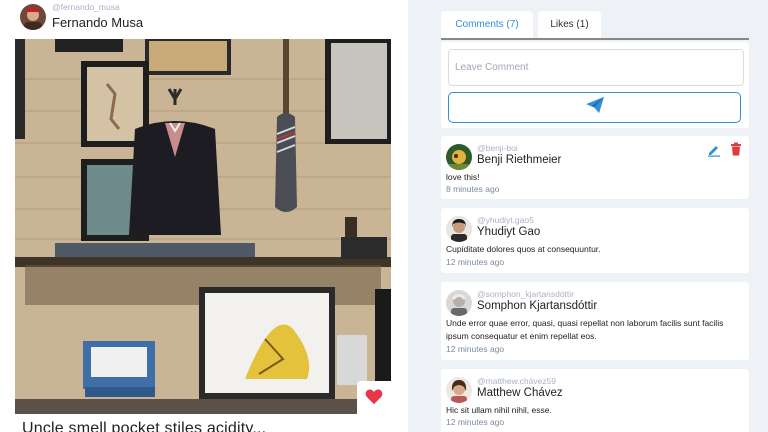 The height and width of the screenshot is (432, 768). Describe the element at coordinates (595, 39) in the screenshot. I see `tab-divider` at that location.